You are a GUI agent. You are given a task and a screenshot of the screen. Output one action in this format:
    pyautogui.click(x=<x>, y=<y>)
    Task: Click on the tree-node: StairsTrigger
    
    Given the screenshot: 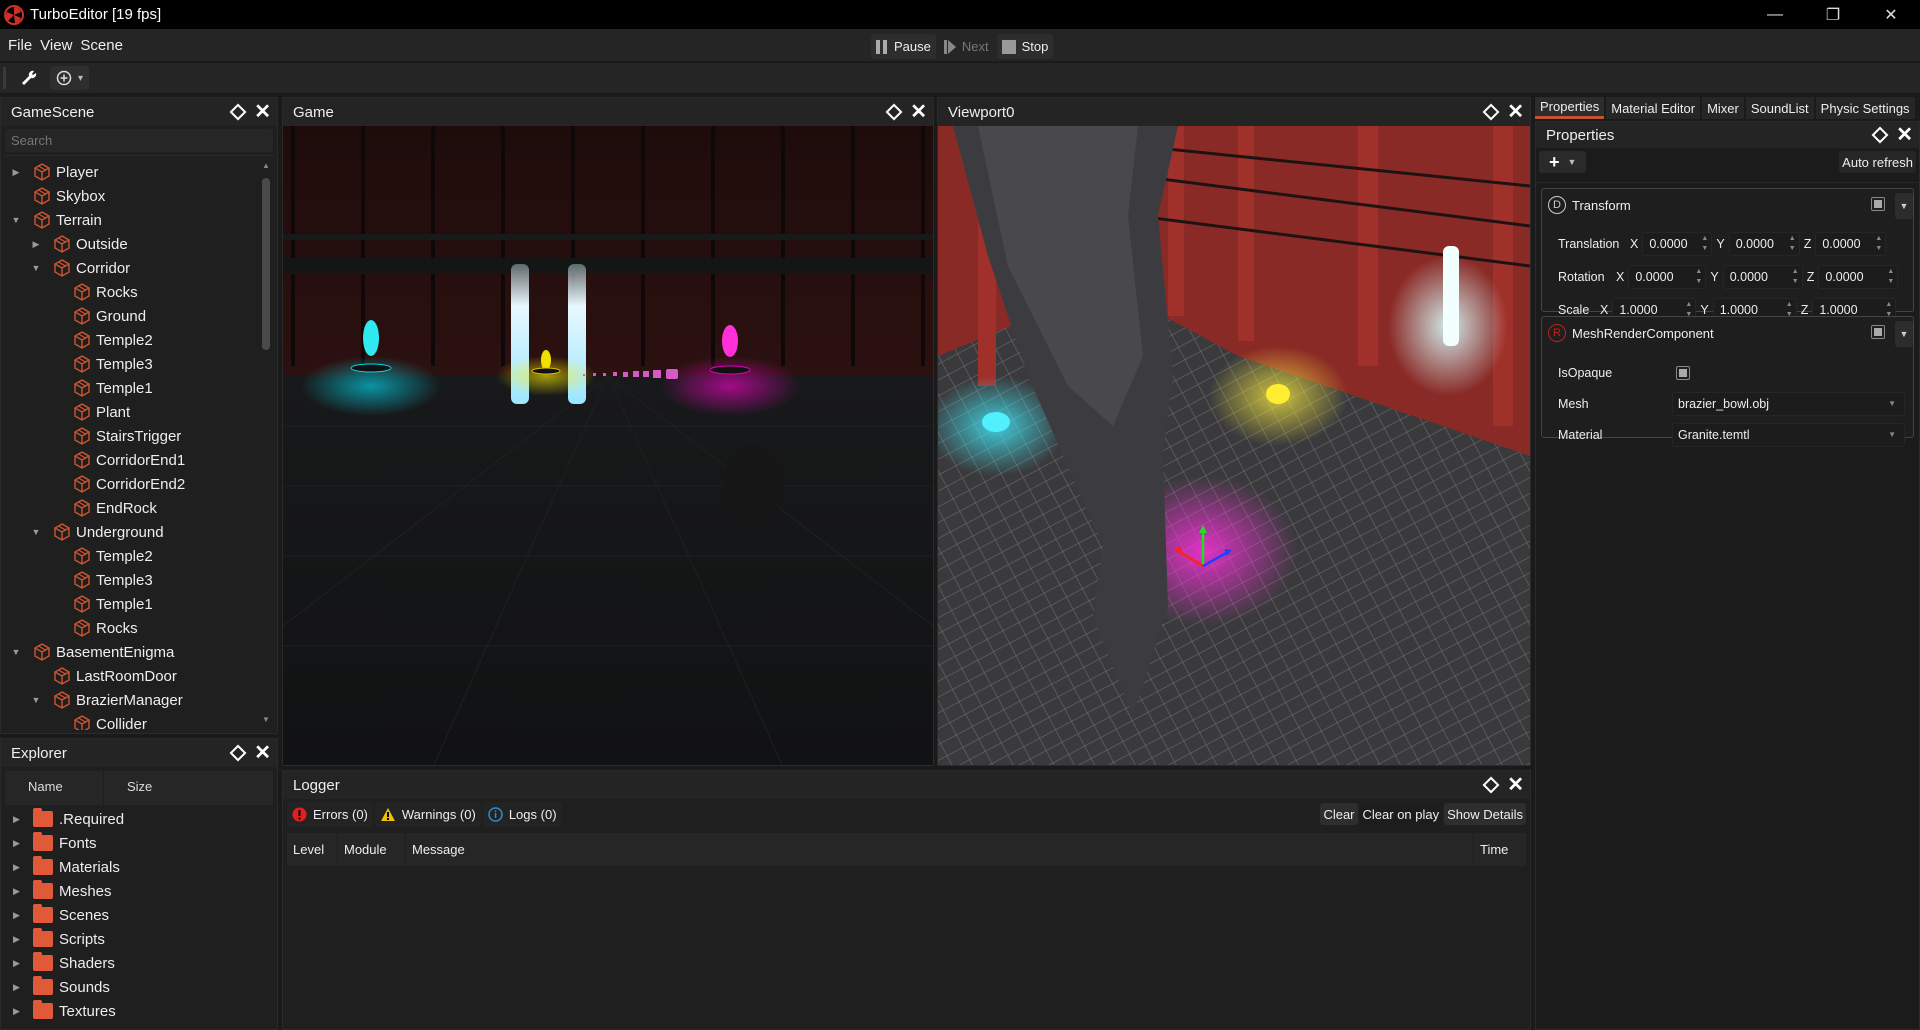 What is the action you would take?
    pyautogui.click(x=139, y=436)
    